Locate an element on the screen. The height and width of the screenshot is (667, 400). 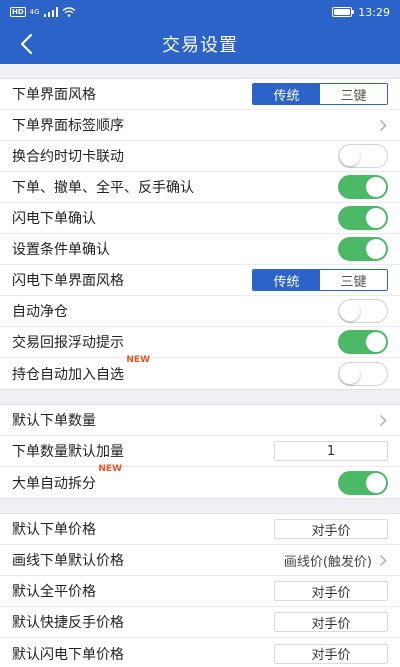
row-condition-confirm: 设置条件单确认 is located at coordinates (200, 249).